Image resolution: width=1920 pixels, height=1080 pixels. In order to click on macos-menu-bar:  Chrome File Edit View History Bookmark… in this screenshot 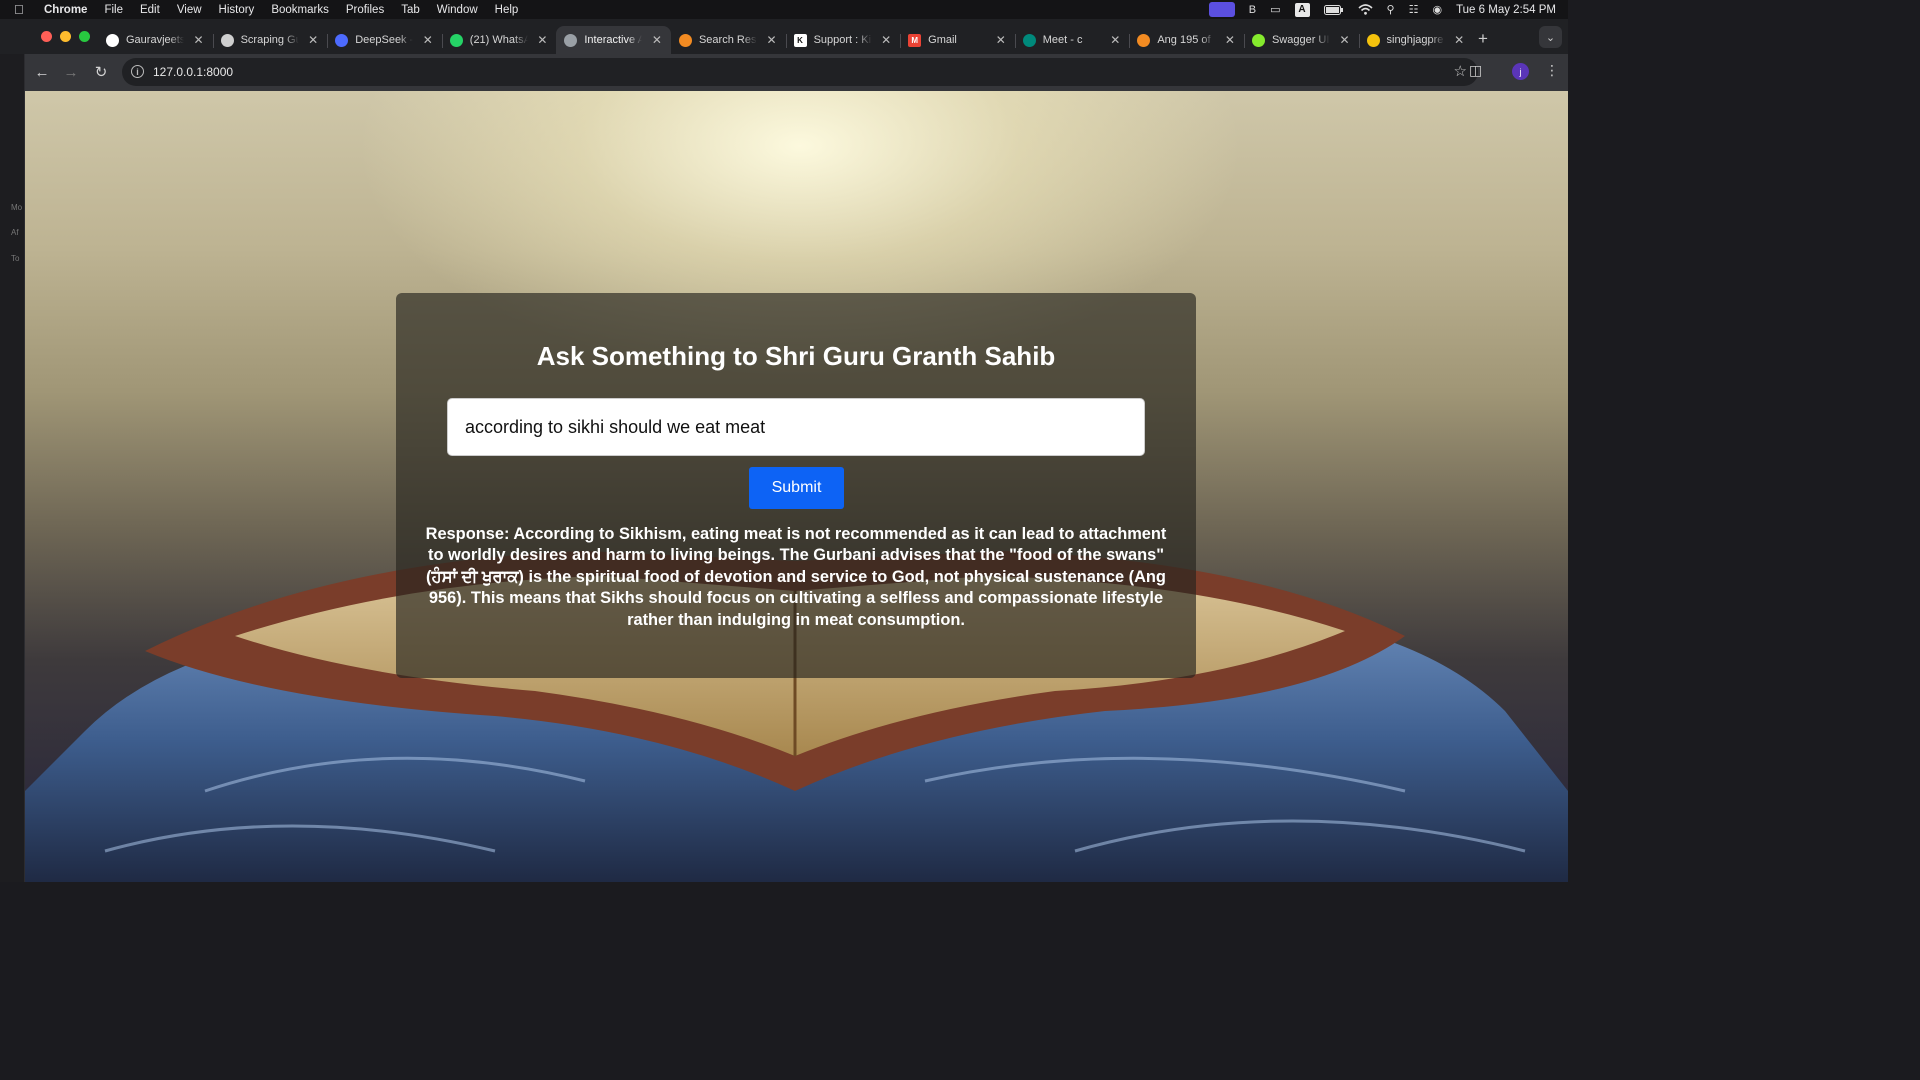, I will do `click(784, 9)`.